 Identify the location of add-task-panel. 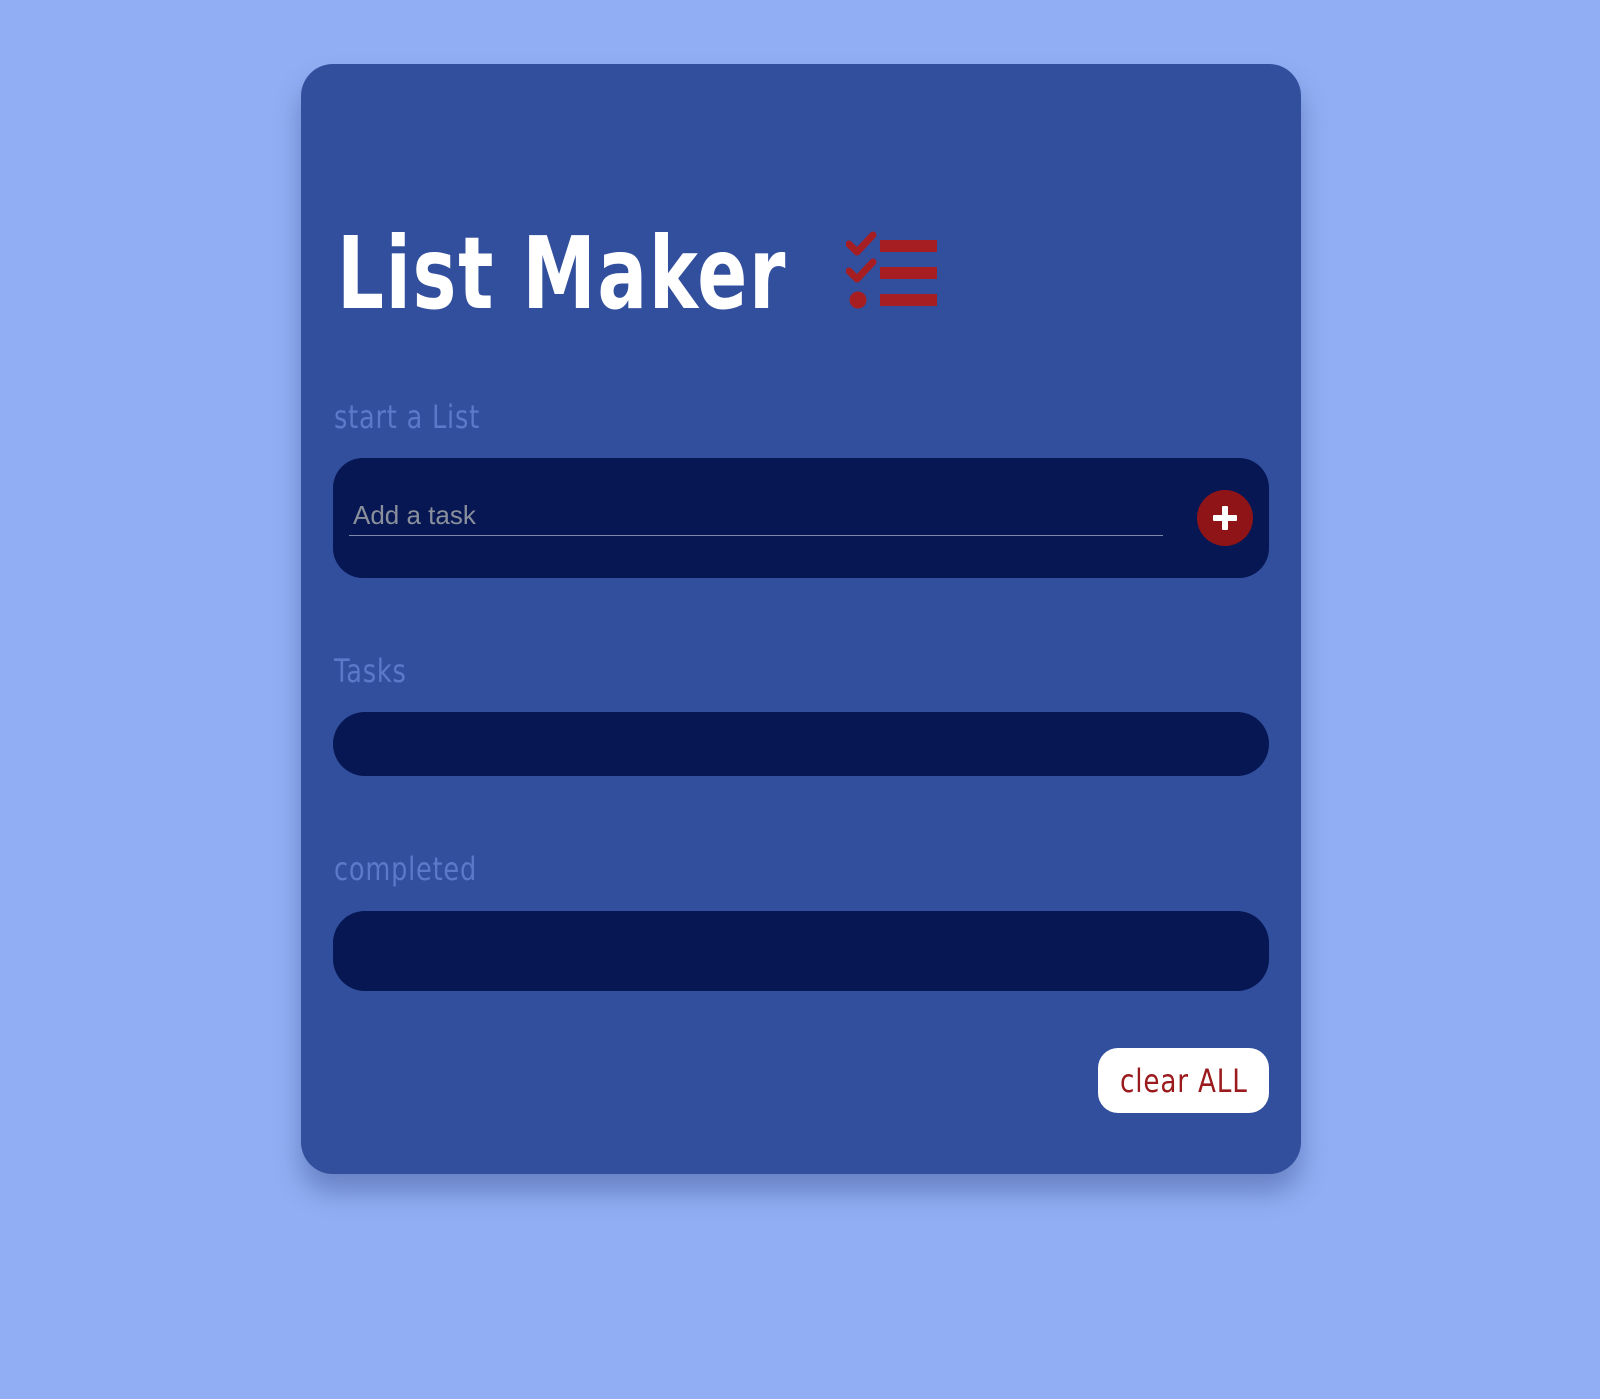
(801, 518).